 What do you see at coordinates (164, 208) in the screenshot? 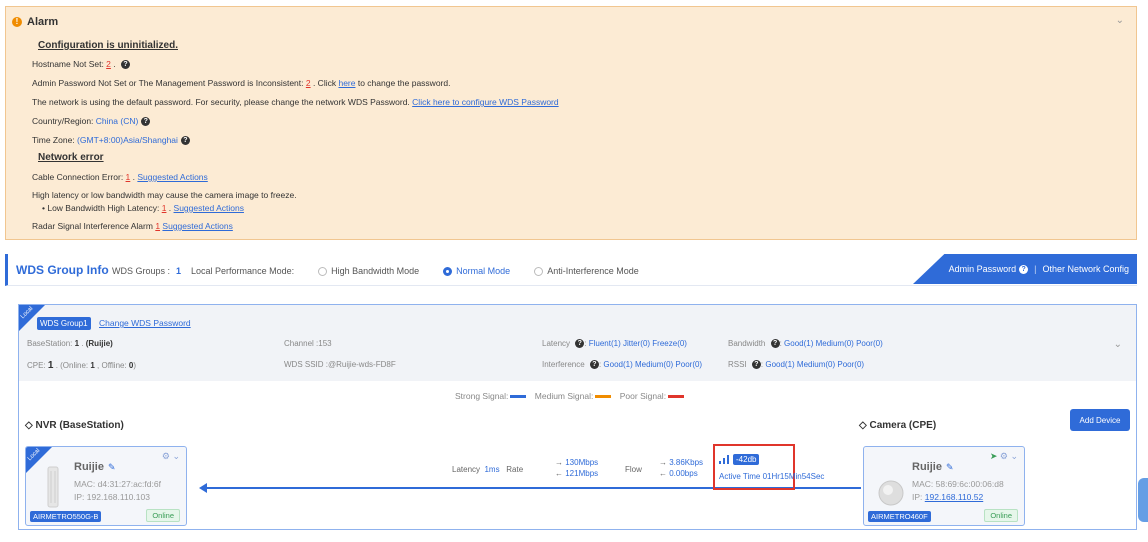
I see `lowbw-count: 1` at bounding box center [164, 208].